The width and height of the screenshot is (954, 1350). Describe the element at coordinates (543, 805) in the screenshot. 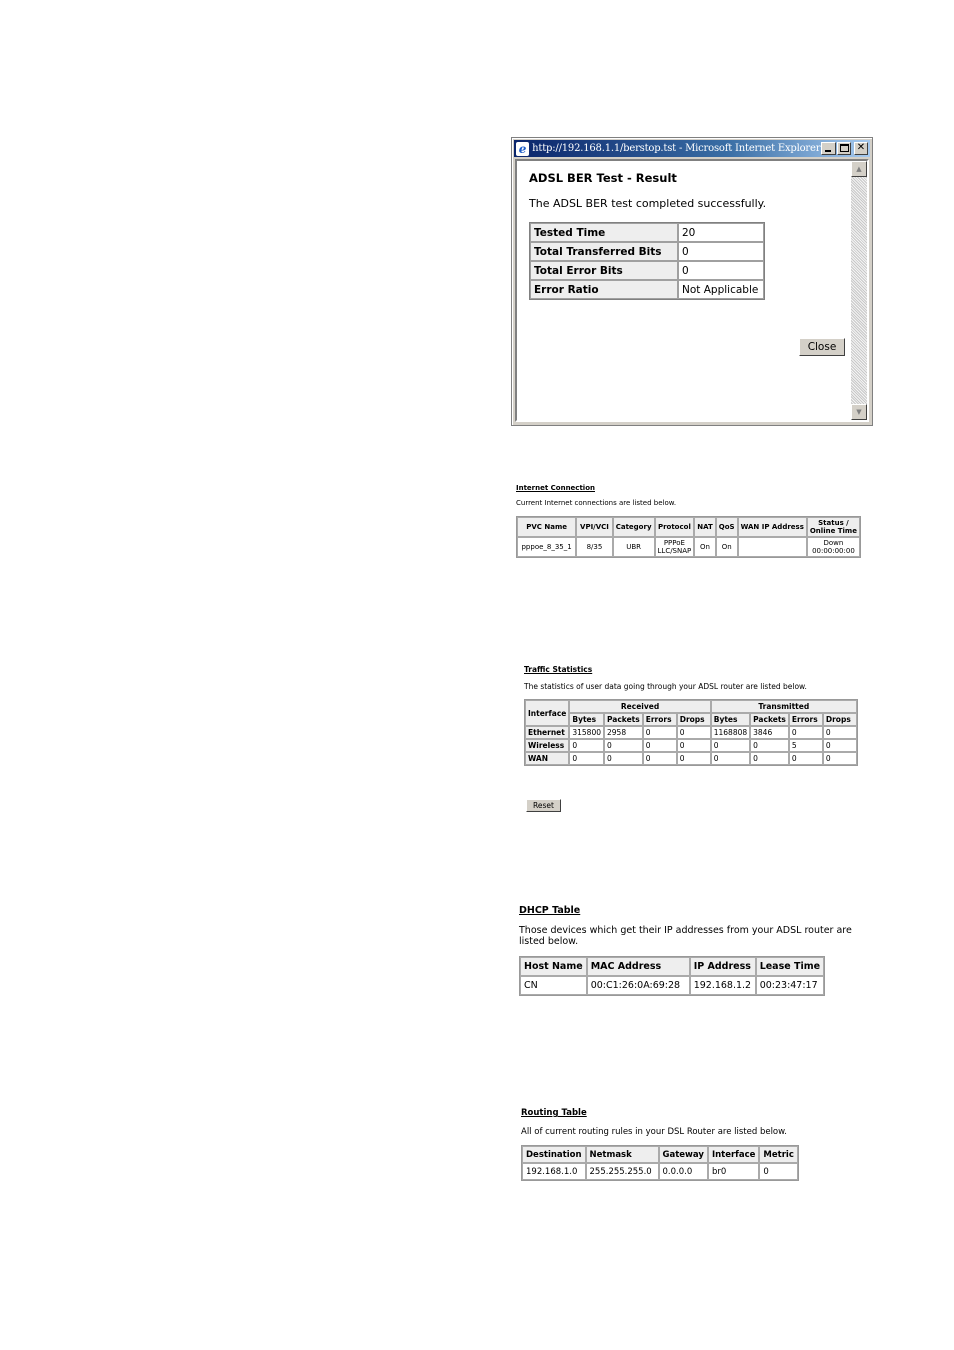

I see `reset-button: Reset` at that location.